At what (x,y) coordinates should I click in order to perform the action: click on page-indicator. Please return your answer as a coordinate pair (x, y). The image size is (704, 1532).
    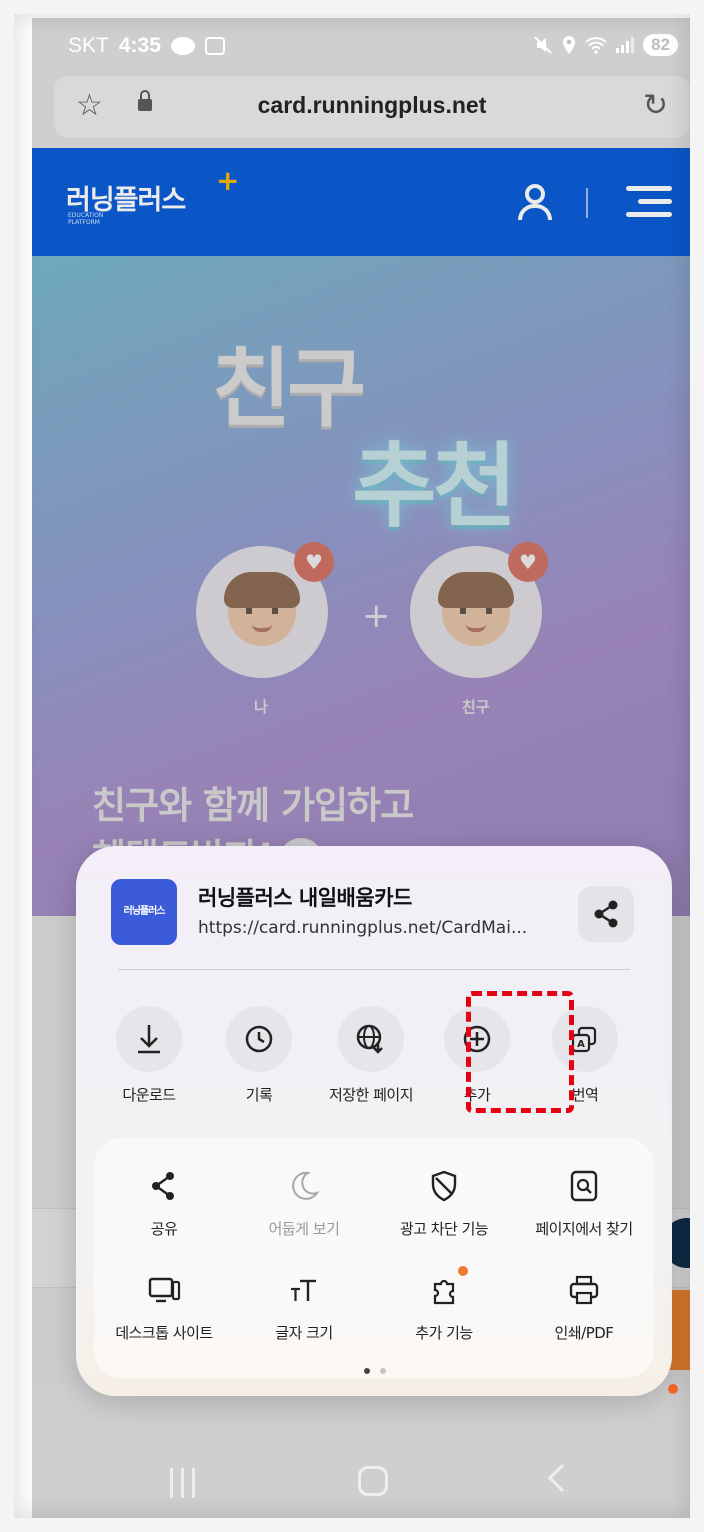
    Looking at the image, I should click on (375, 1371).